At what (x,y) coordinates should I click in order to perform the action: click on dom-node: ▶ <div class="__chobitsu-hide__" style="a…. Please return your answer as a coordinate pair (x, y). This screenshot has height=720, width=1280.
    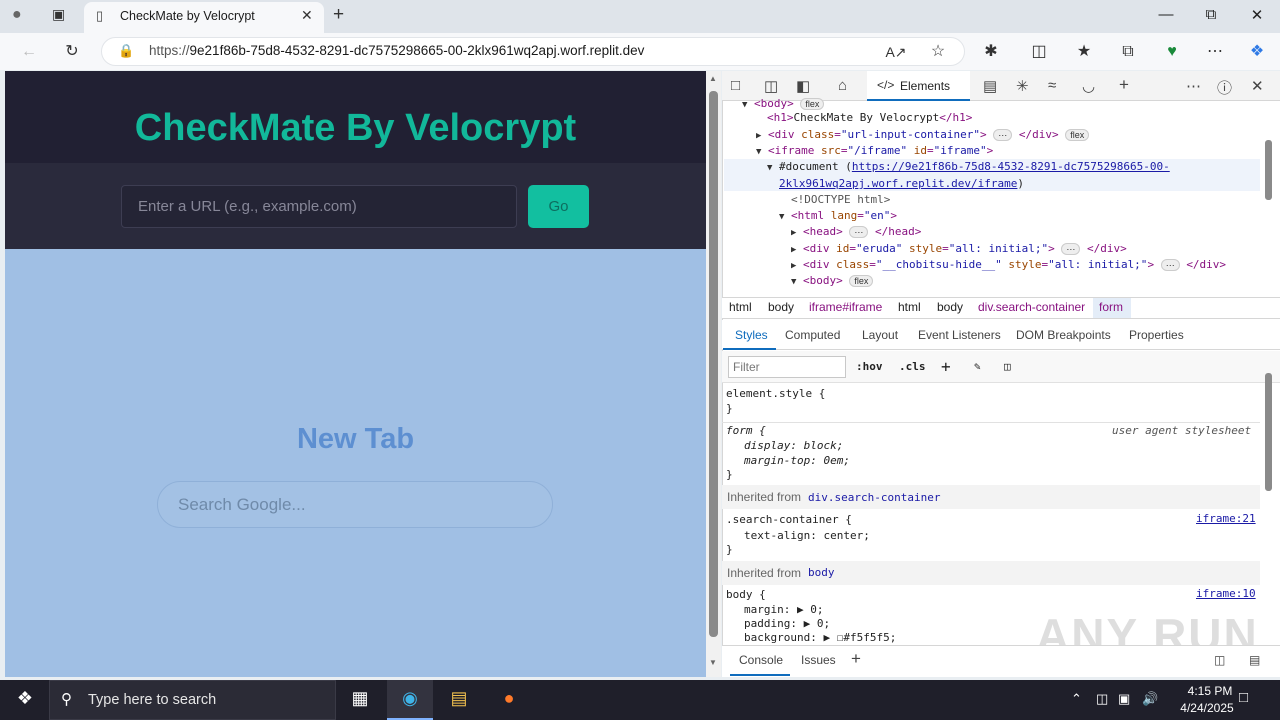
    Looking at the image, I should click on (1008, 265).